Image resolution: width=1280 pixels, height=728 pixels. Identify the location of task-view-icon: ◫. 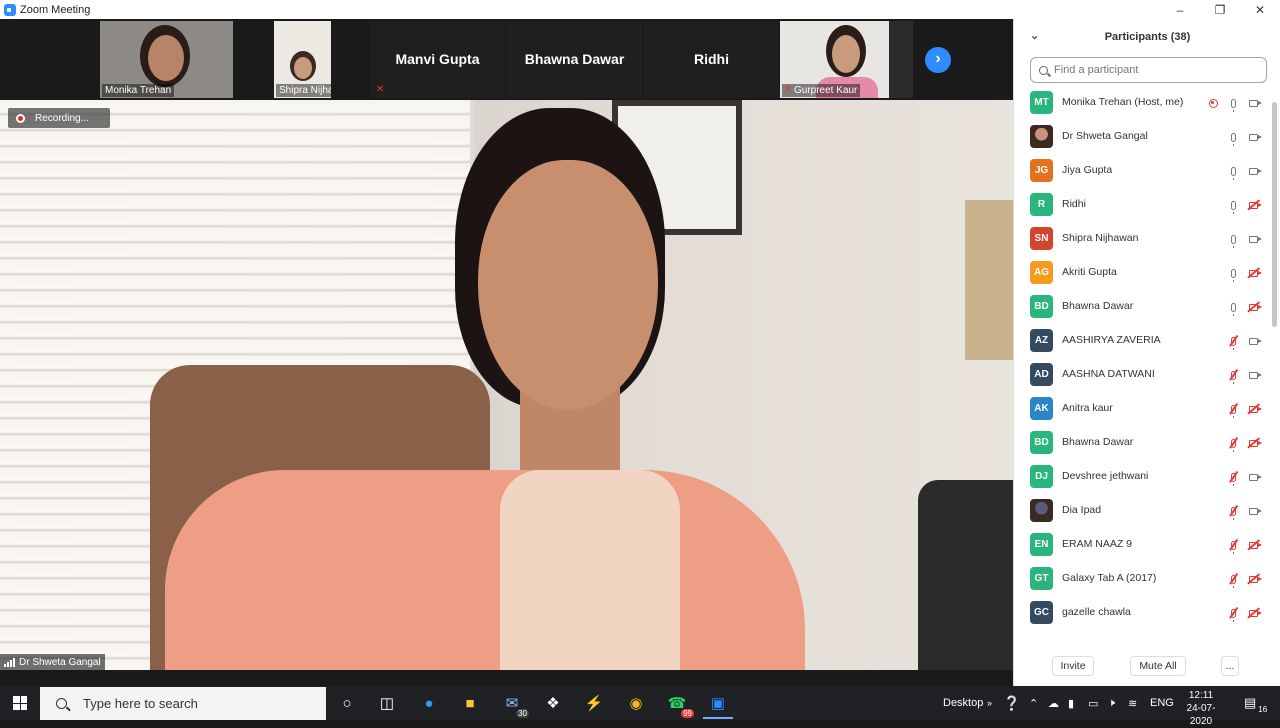
(387, 703).